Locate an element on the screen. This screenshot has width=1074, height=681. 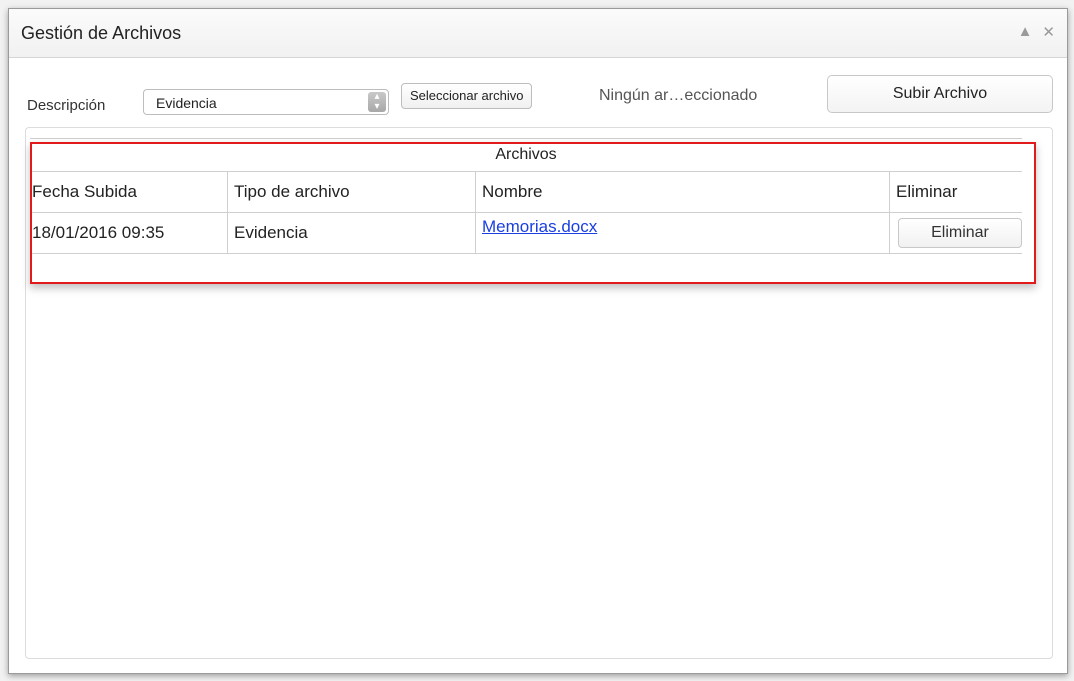
file-download-link: Memorias.docx is located at coordinates (539, 225).